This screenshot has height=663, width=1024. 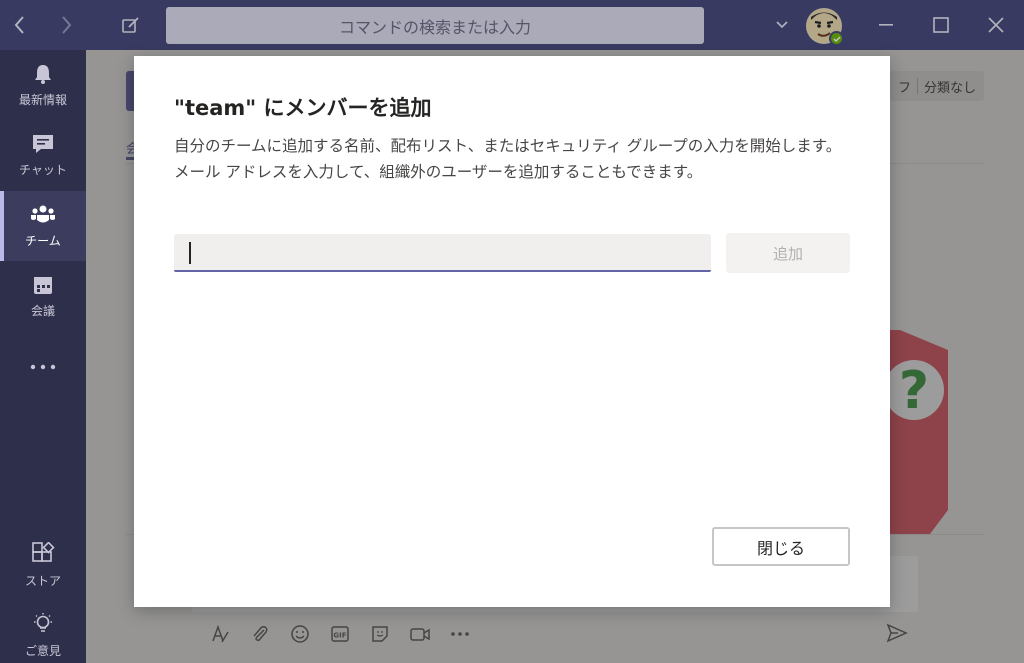 What do you see at coordinates (781, 546) in the screenshot?
I see `close-button: 閉じる` at bounding box center [781, 546].